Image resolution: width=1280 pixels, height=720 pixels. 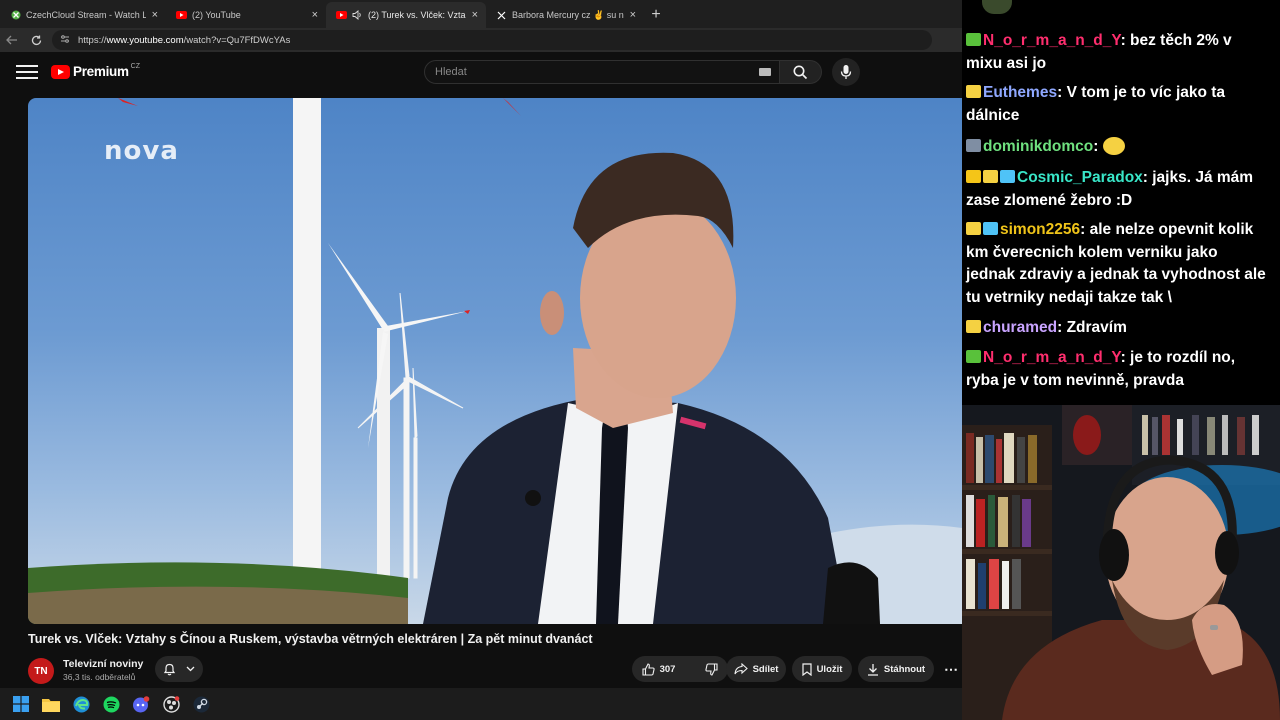 I want to click on x-icon, so click(x=501, y=15).